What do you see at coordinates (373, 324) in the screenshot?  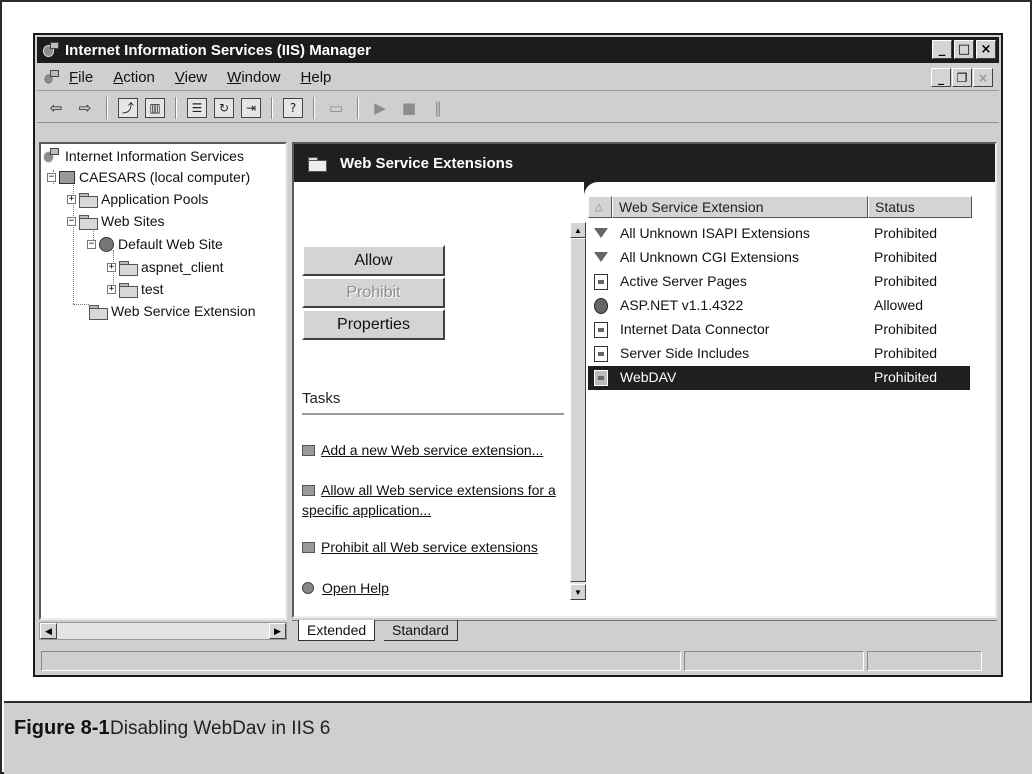 I see `properties-button: Properties` at bounding box center [373, 324].